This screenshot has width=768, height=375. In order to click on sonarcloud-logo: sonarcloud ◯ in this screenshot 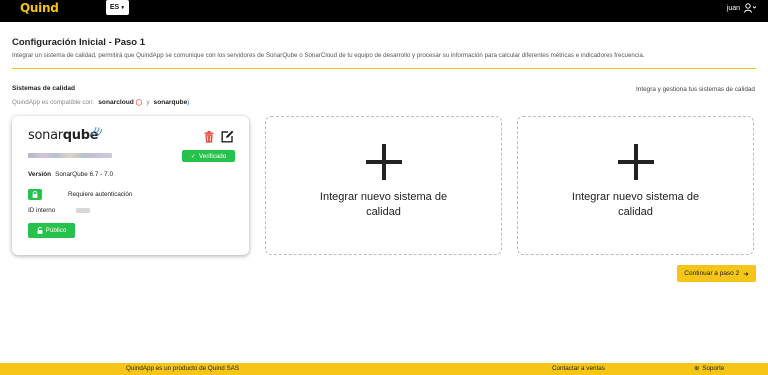, I will do `click(120, 102)`.